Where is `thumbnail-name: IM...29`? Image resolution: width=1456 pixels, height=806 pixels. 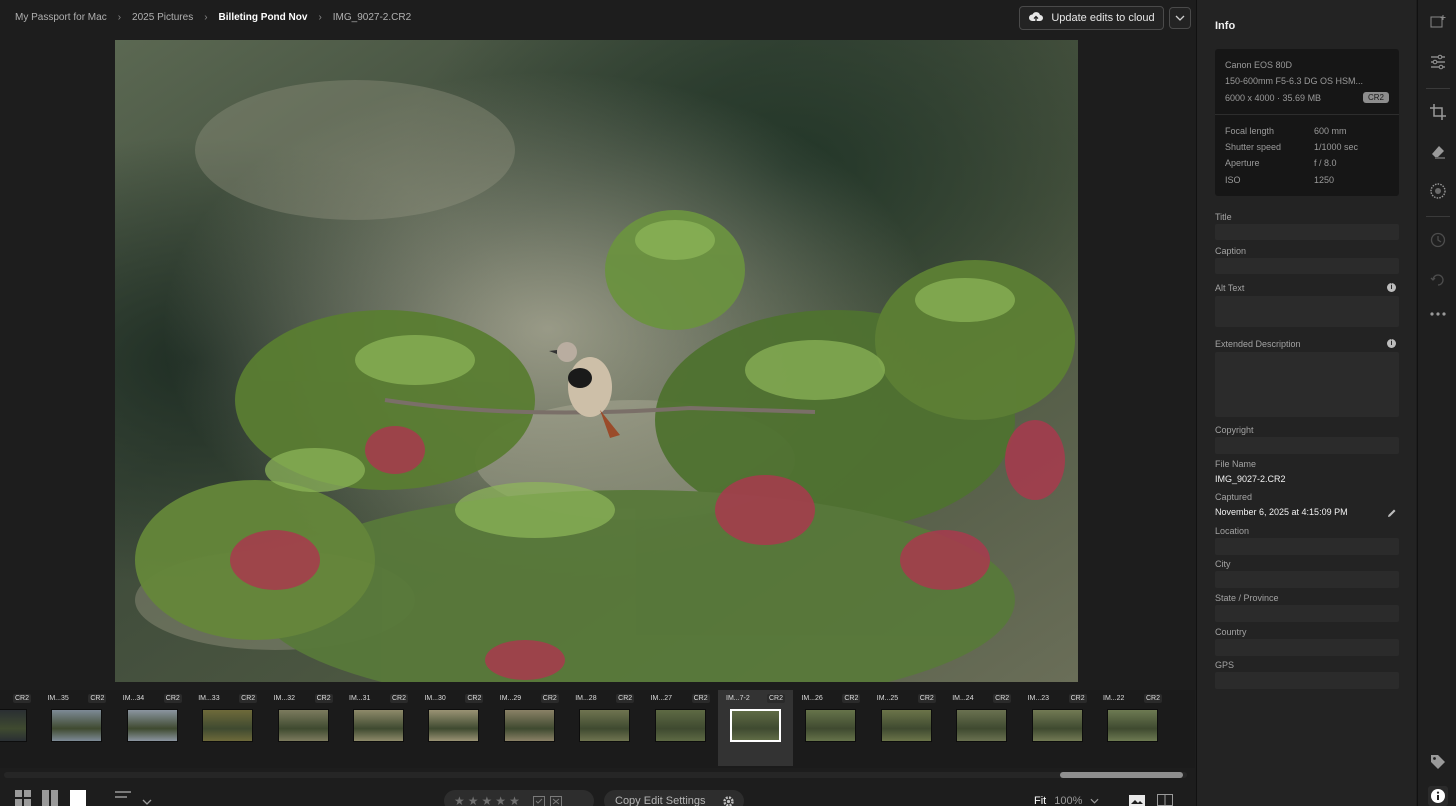 thumbnail-name: IM...29 is located at coordinates (510, 698).